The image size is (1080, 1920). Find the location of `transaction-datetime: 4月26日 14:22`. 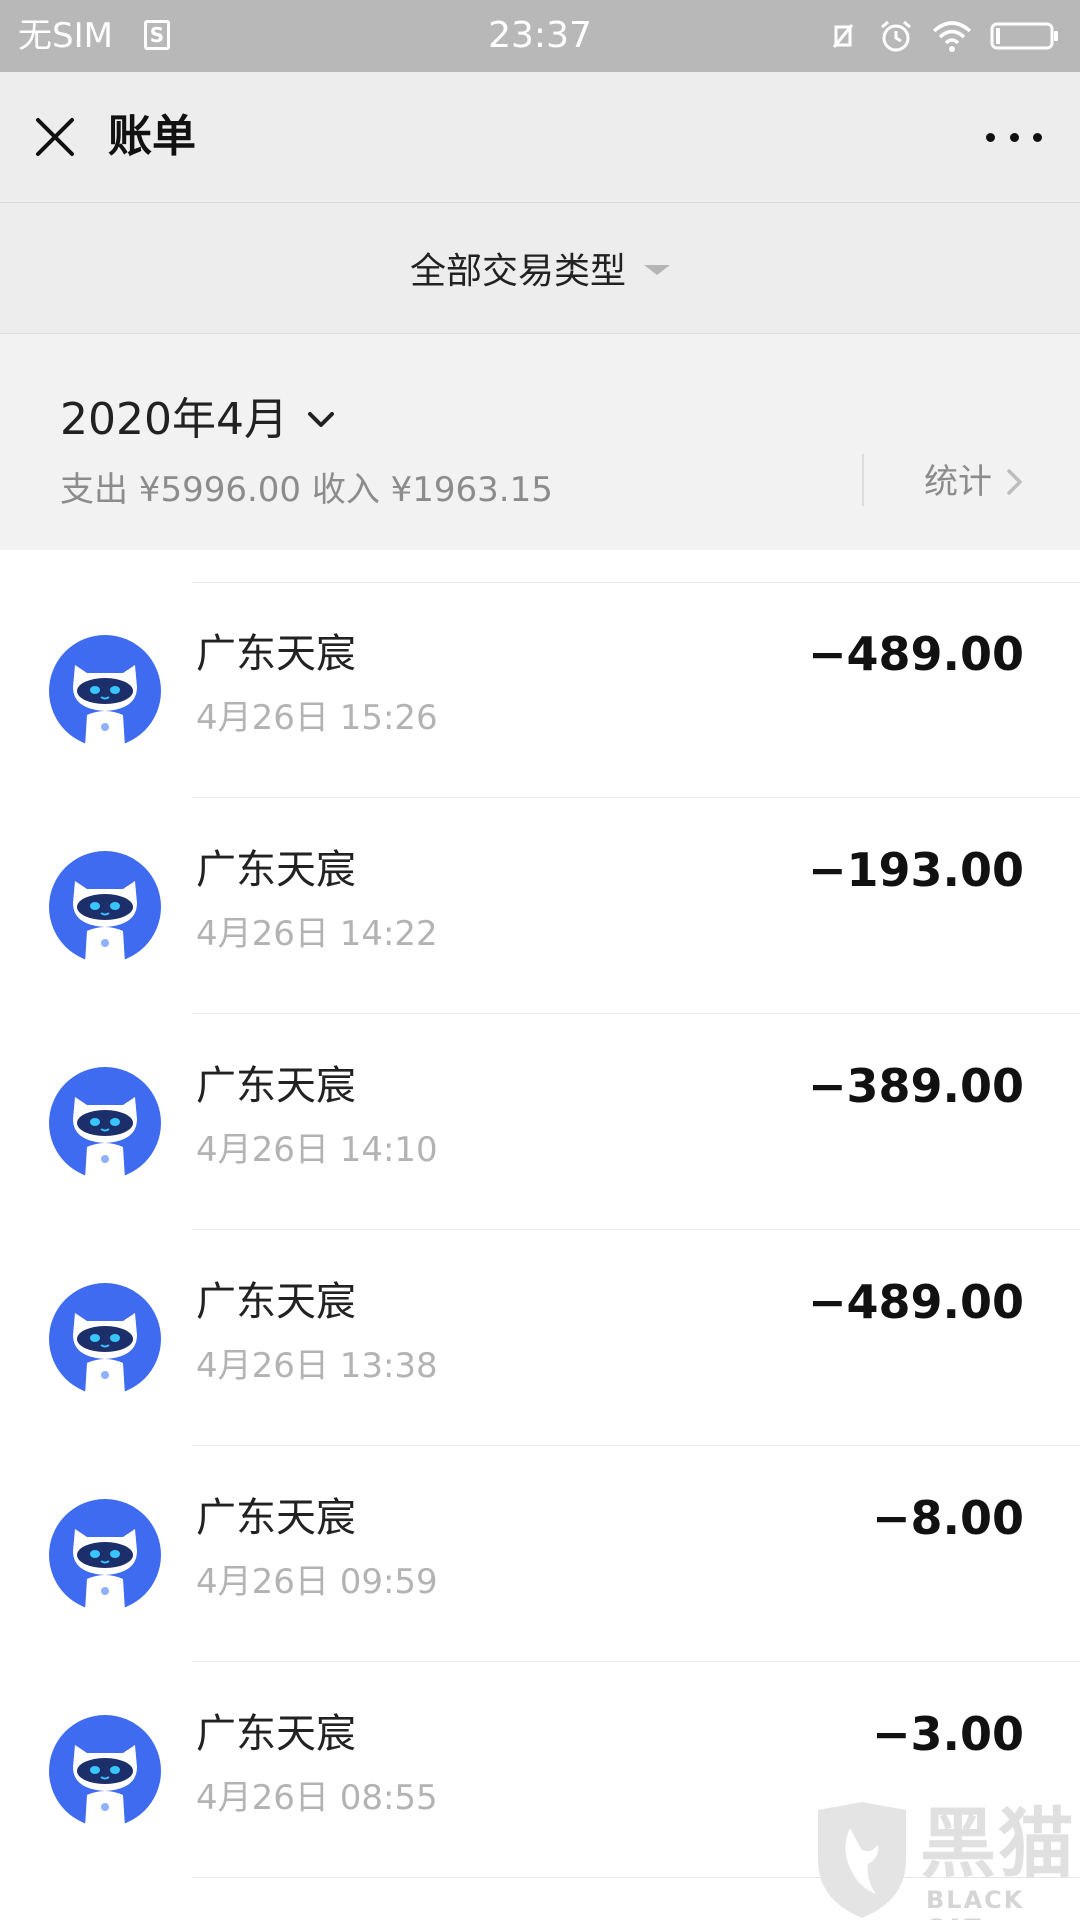

transaction-datetime: 4月26日 14:22 is located at coordinates (317, 934).